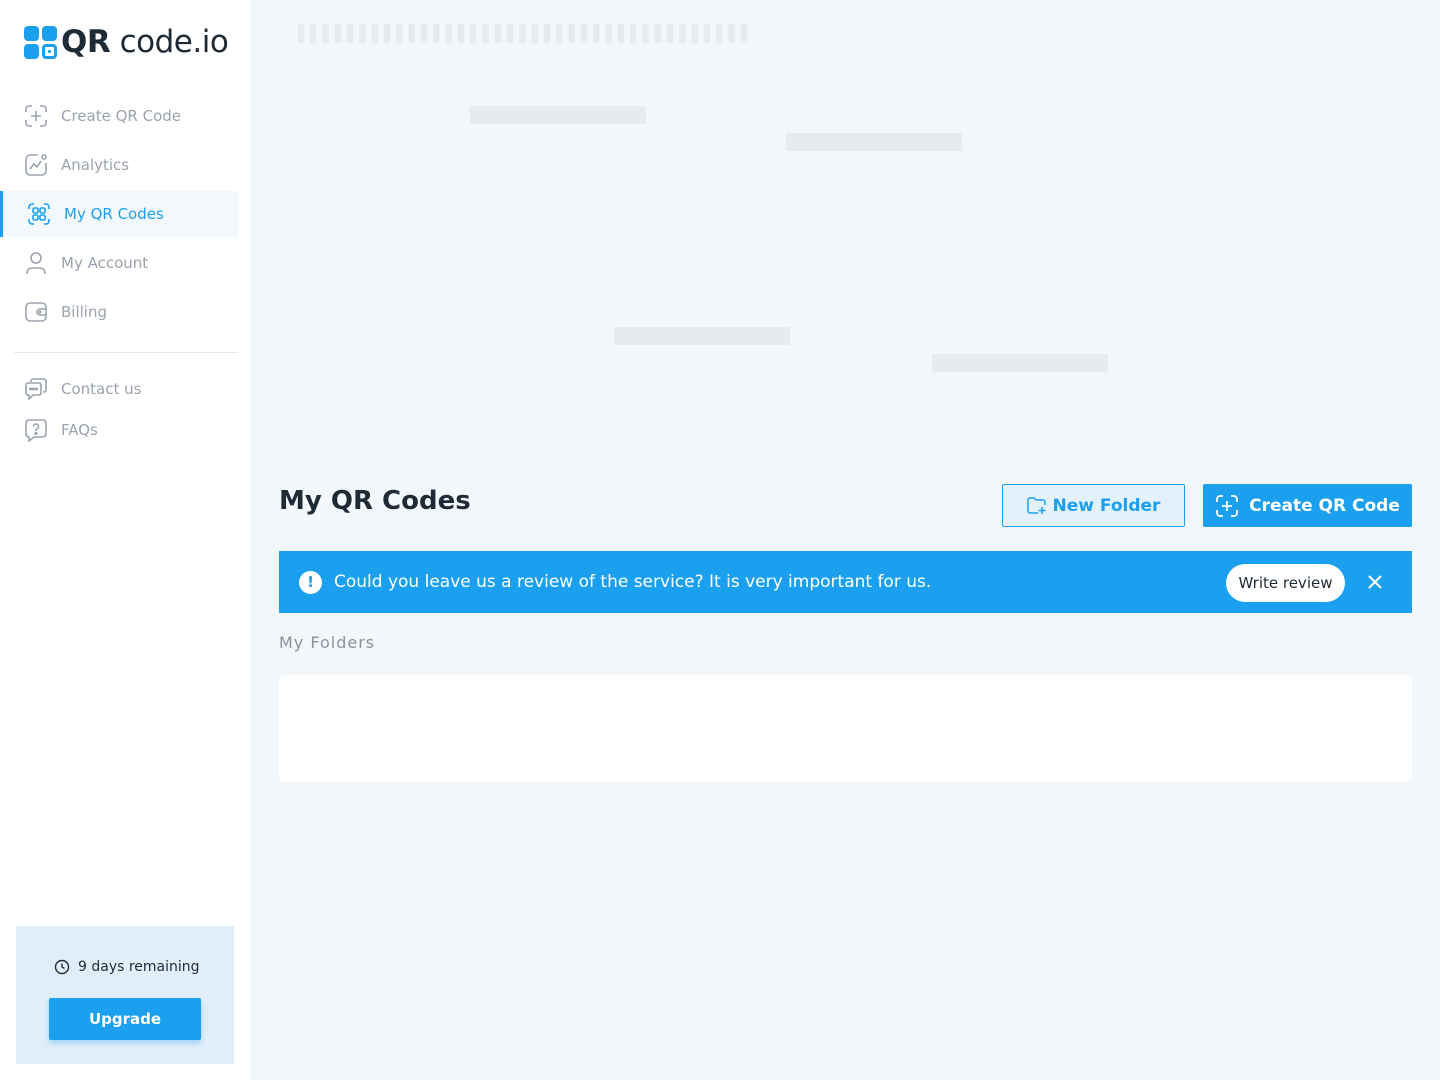 Image resolution: width=1440 pixels, height=1080 pixels. Describe the element at coordinates (36, 165) in the screenshot. I see `chart-icon` at that location.